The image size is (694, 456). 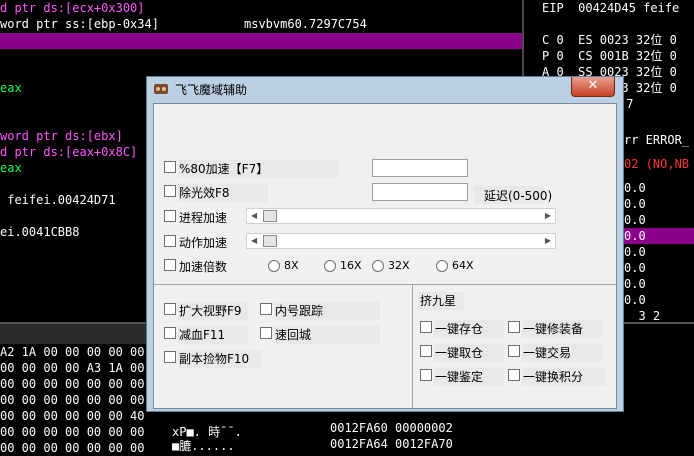 I want to click on stack-address-line: 0012FA60 00000002, so click(x=391, y=428).